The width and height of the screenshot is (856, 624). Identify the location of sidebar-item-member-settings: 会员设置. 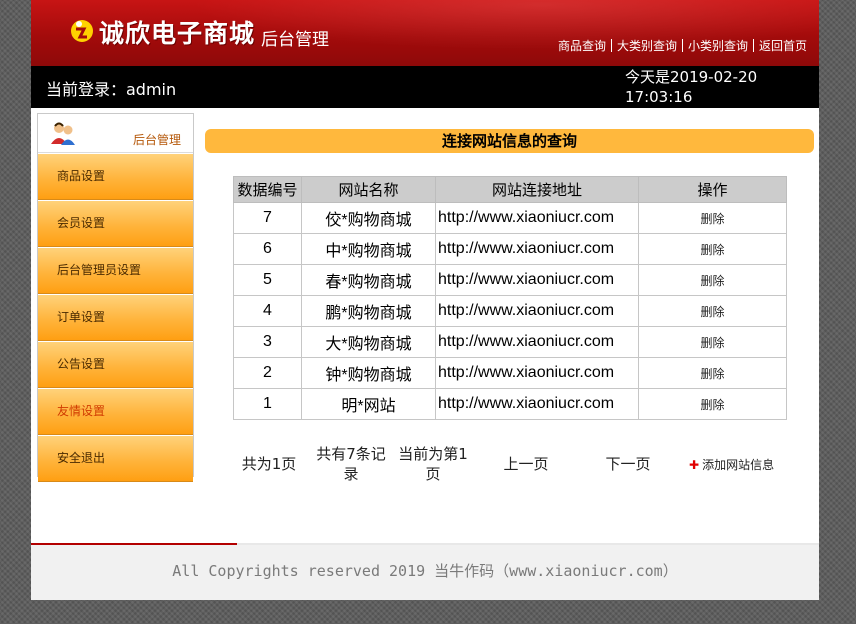
(115, 223).